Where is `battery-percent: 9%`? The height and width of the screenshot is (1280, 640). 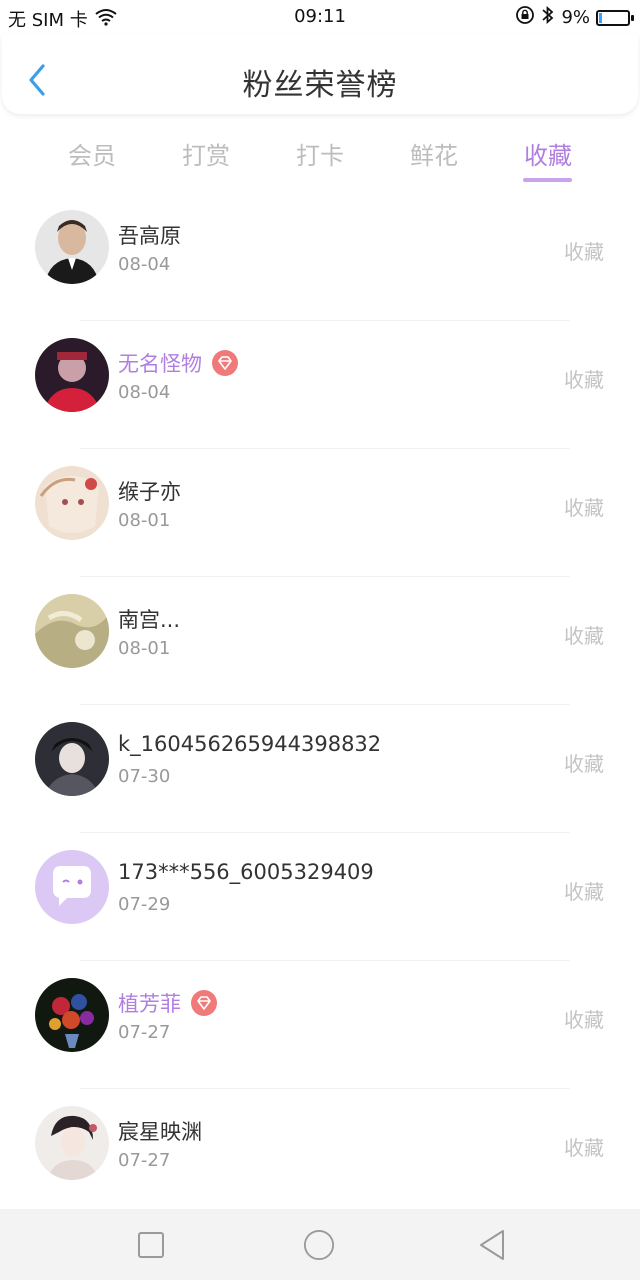 battery-percent: 9% is located at coordinates (575, 17).